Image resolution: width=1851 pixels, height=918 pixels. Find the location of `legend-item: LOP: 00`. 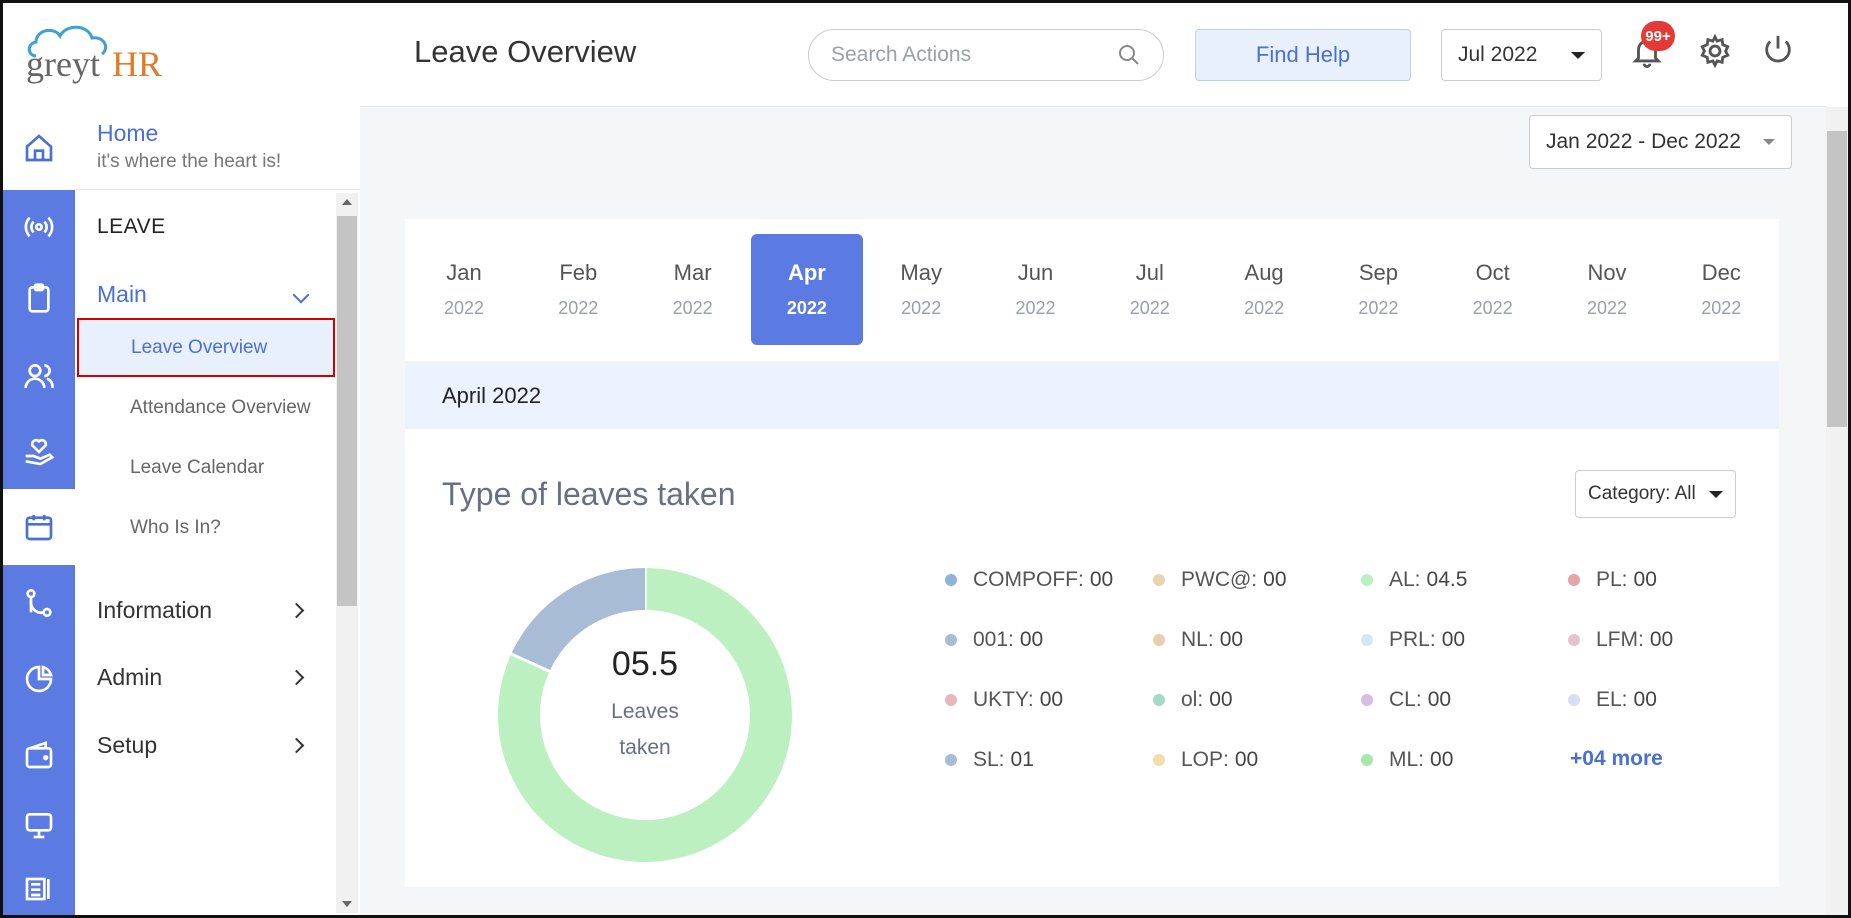

legend-item: LOP: 00 is located at coordinates (1205, 760).